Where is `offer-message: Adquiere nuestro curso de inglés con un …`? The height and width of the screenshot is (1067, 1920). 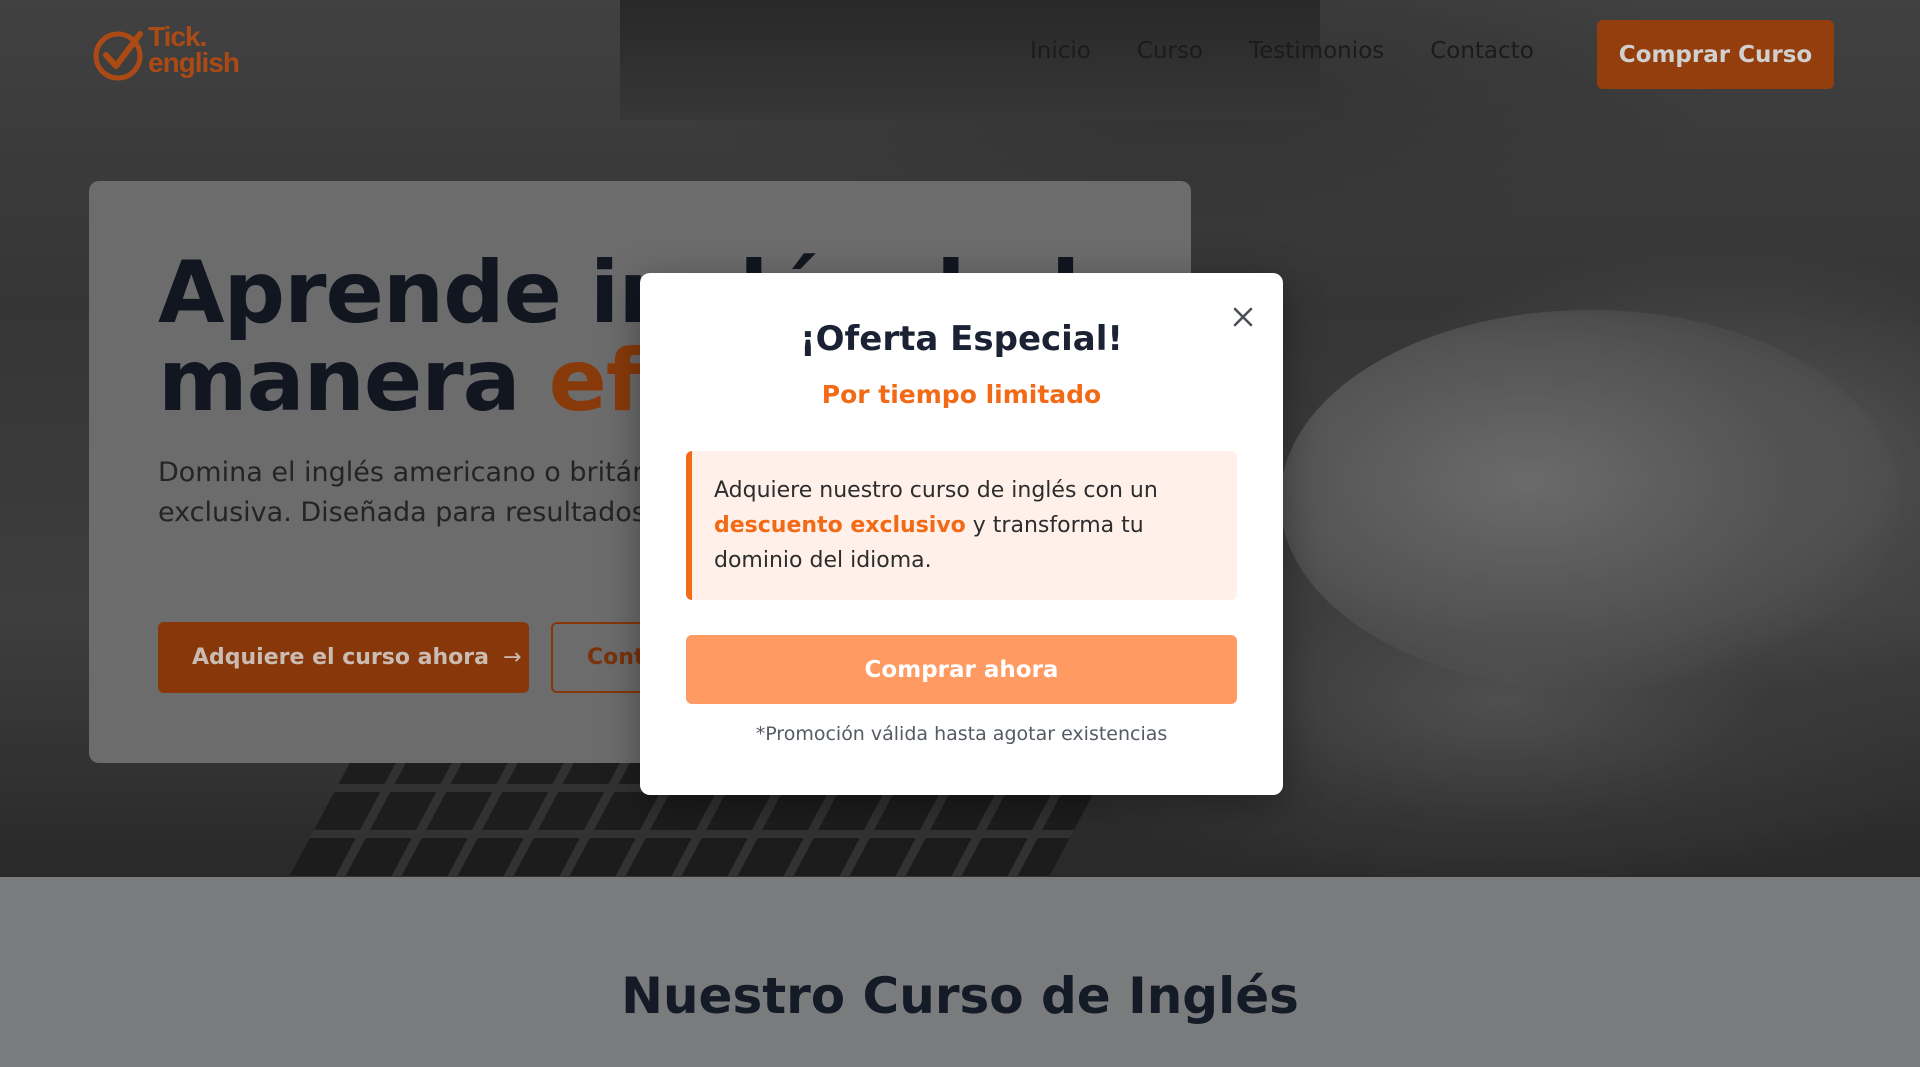 offer-message: Adquiere nuestro curso de inglés con un … is located at coordinates (961, 525).